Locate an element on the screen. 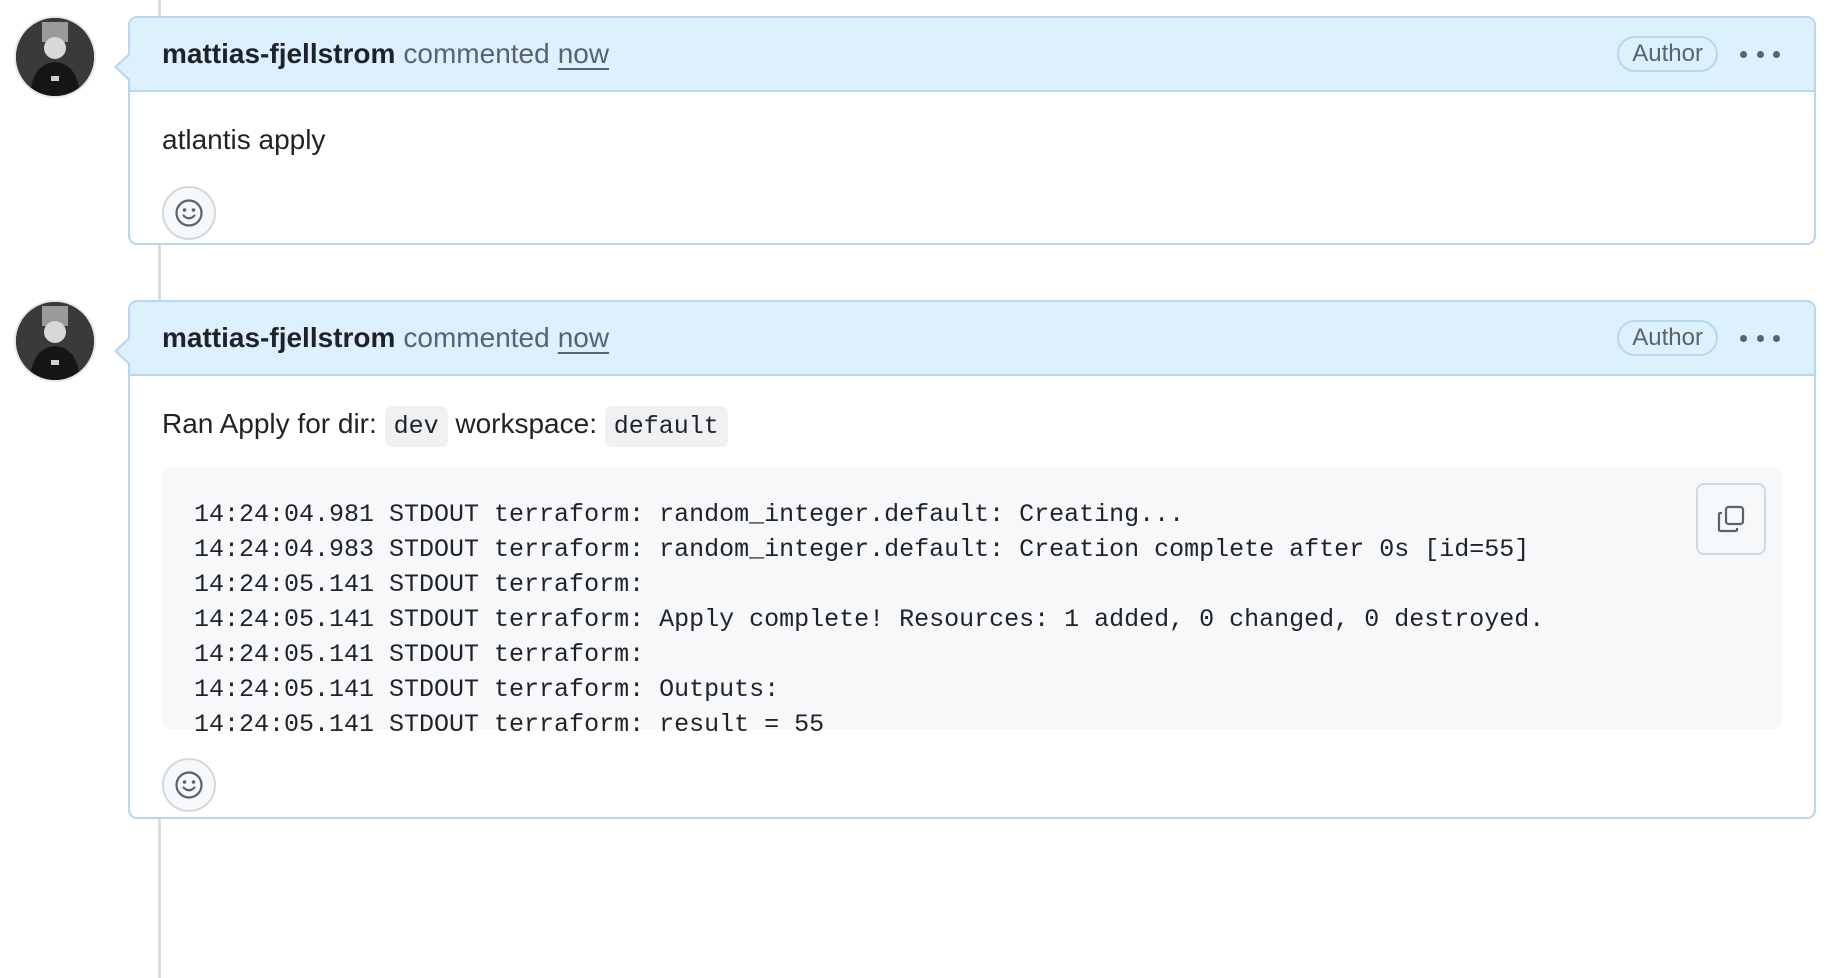 This screenshot has width=1832, height=978. copy-button is located at coordinates (1731, 519).